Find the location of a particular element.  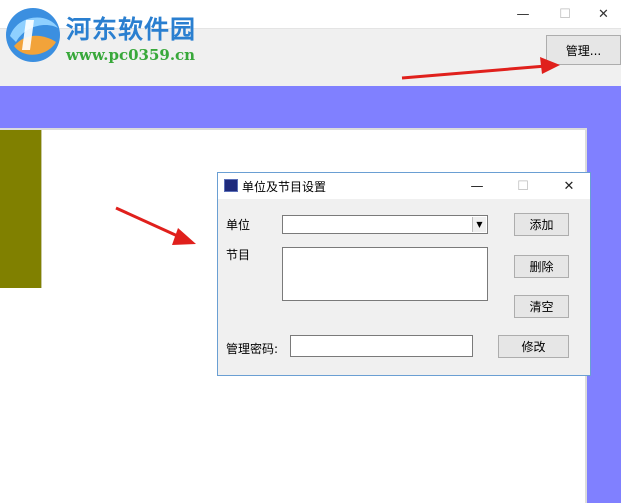

dialog-close-button: ✕ is located at coordinates (569, 186).